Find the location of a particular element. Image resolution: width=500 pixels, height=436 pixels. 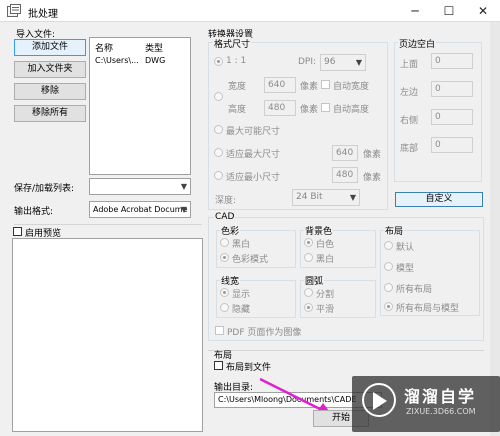

layout-all-model-label: 所有布局与模型 is located at coordinates (428, 309).